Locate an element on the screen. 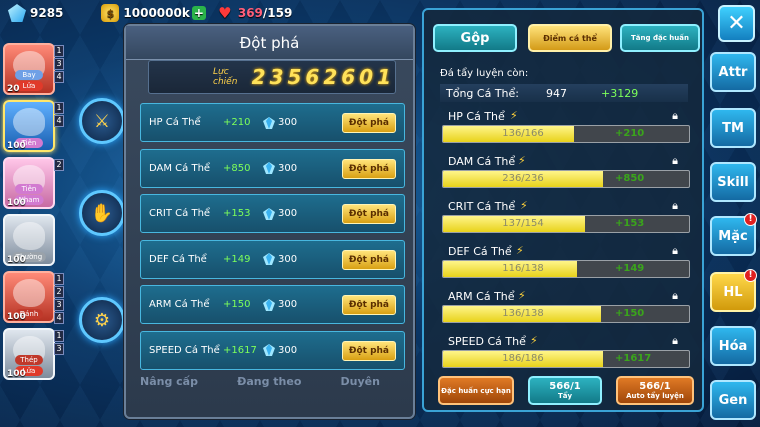 Image resolution: width=760 pixels, height=427 pixels. total-bonus: +3129 is located at coordinates (620, 93).